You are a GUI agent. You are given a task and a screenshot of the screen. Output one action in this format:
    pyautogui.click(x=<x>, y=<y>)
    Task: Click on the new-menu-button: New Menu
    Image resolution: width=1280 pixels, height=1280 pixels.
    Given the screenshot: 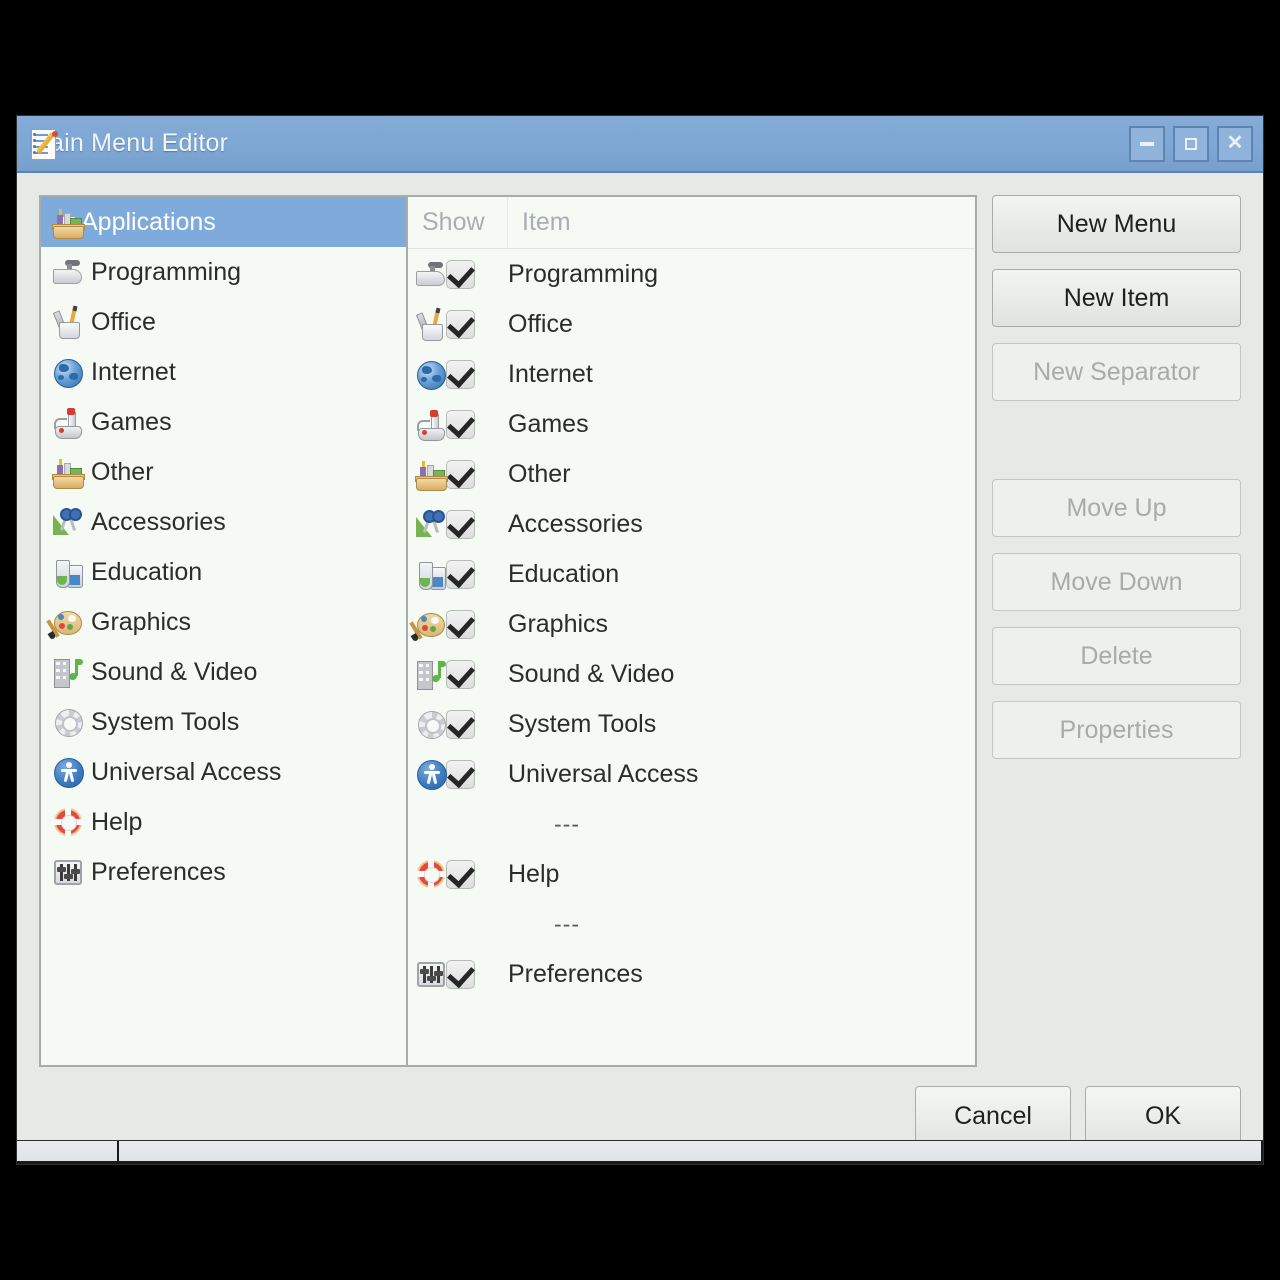 What is the action you would take?
    pyautogui.click(x=1116, y=224)
    